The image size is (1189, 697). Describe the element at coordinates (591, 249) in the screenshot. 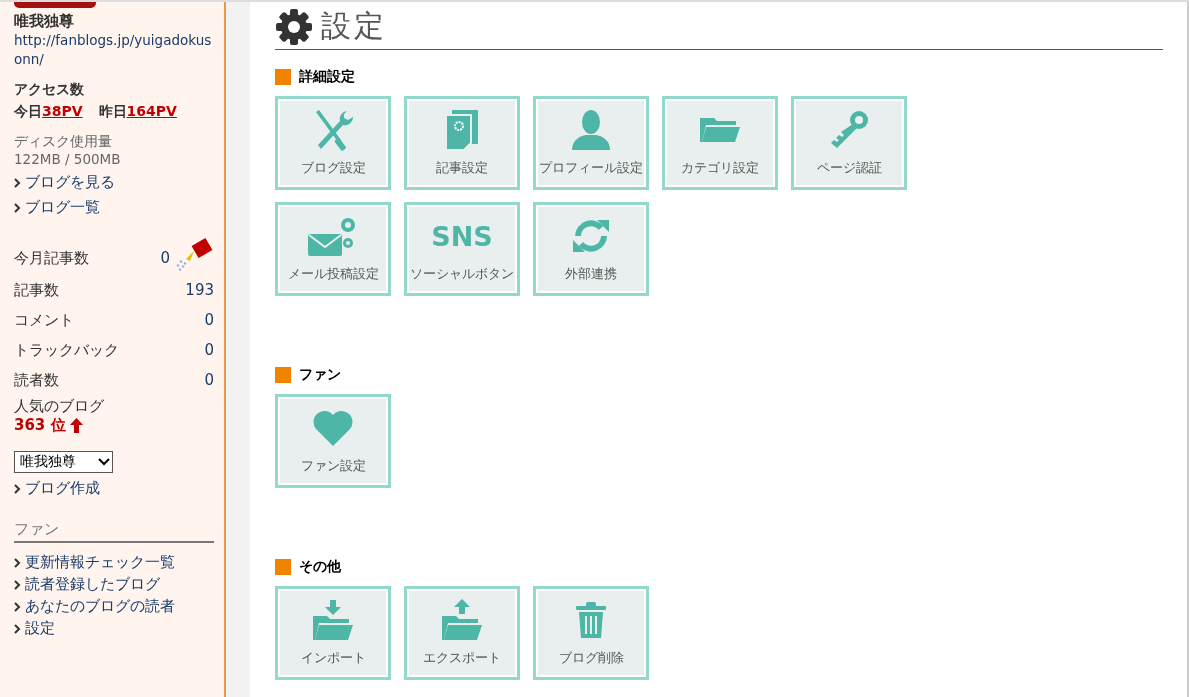

I see `settings-tile: 外部連携` at that location.